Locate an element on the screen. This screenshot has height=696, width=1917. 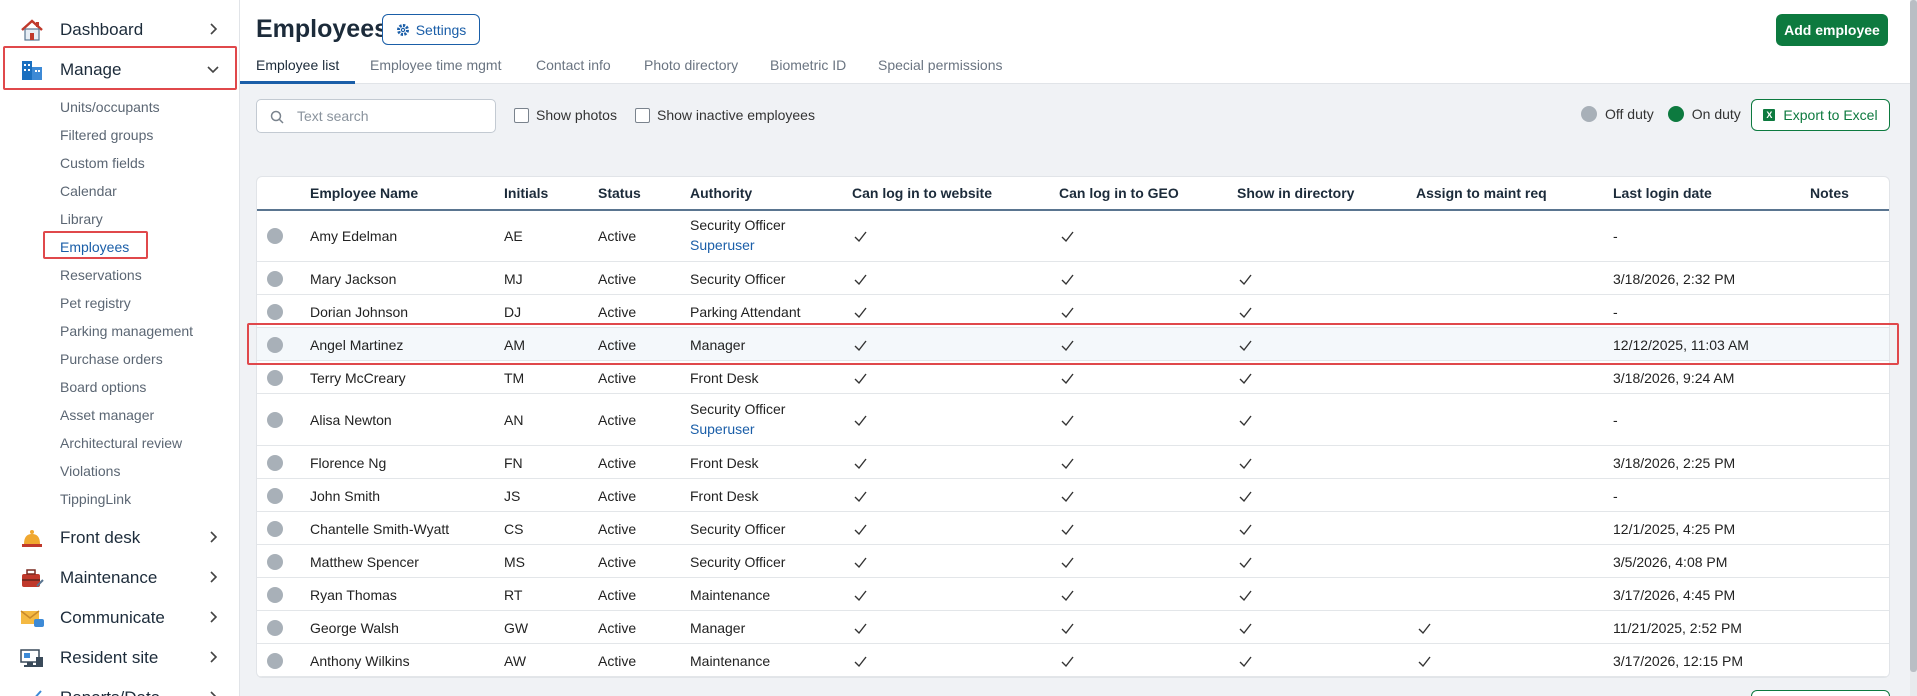
superuser-label: Superuser is located at coordinates (722, 245).